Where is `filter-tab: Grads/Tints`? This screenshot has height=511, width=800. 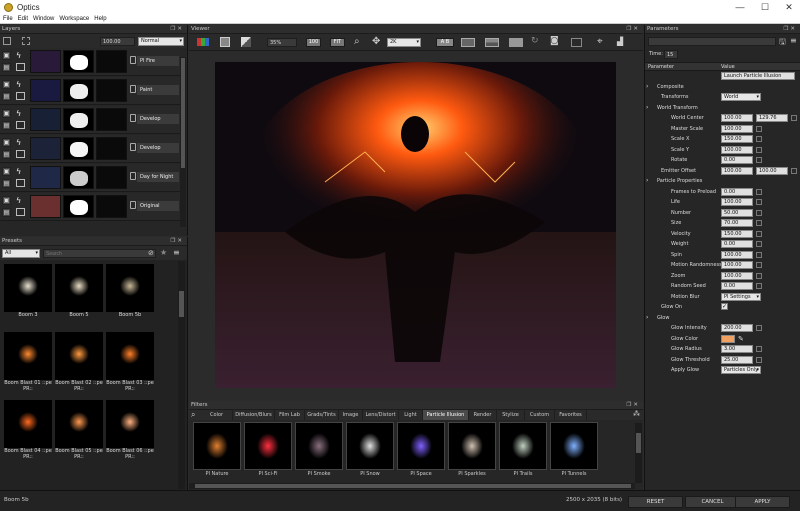 filter-tab: Grads/Tints is located at coordinates (322, 415).